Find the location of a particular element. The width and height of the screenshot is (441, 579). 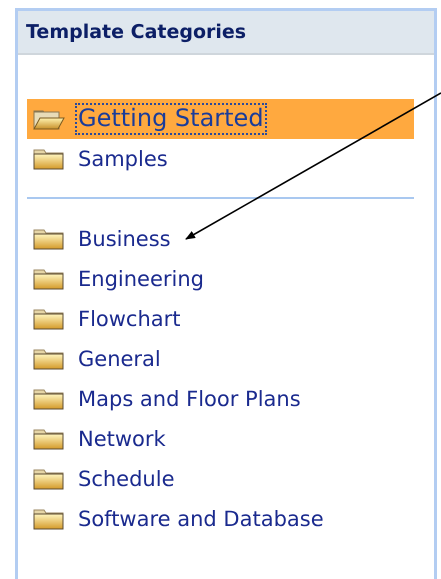

category-item: Samples is located at coordinates (220, 159).